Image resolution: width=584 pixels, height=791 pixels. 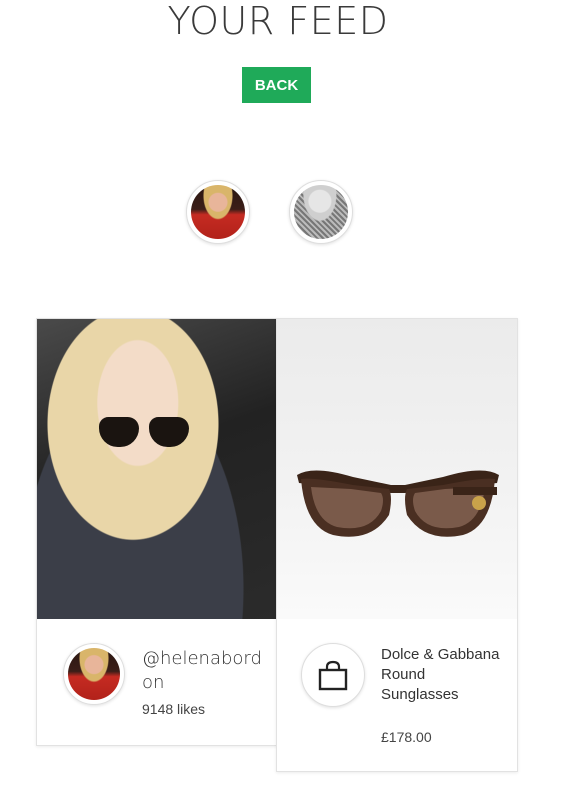 What do you see at coordinates (94, 674) in the screenshot?
I see `influencer-avatar` at bounding box center [94, 674].